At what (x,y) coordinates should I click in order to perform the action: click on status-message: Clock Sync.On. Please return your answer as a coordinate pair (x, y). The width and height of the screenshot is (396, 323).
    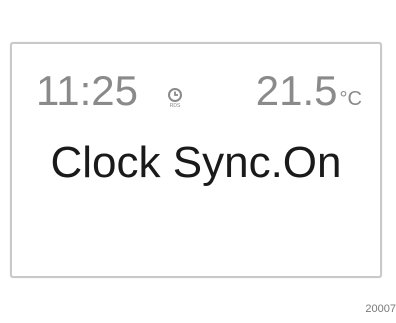
    Looking at the image, I should click on (196, 162).